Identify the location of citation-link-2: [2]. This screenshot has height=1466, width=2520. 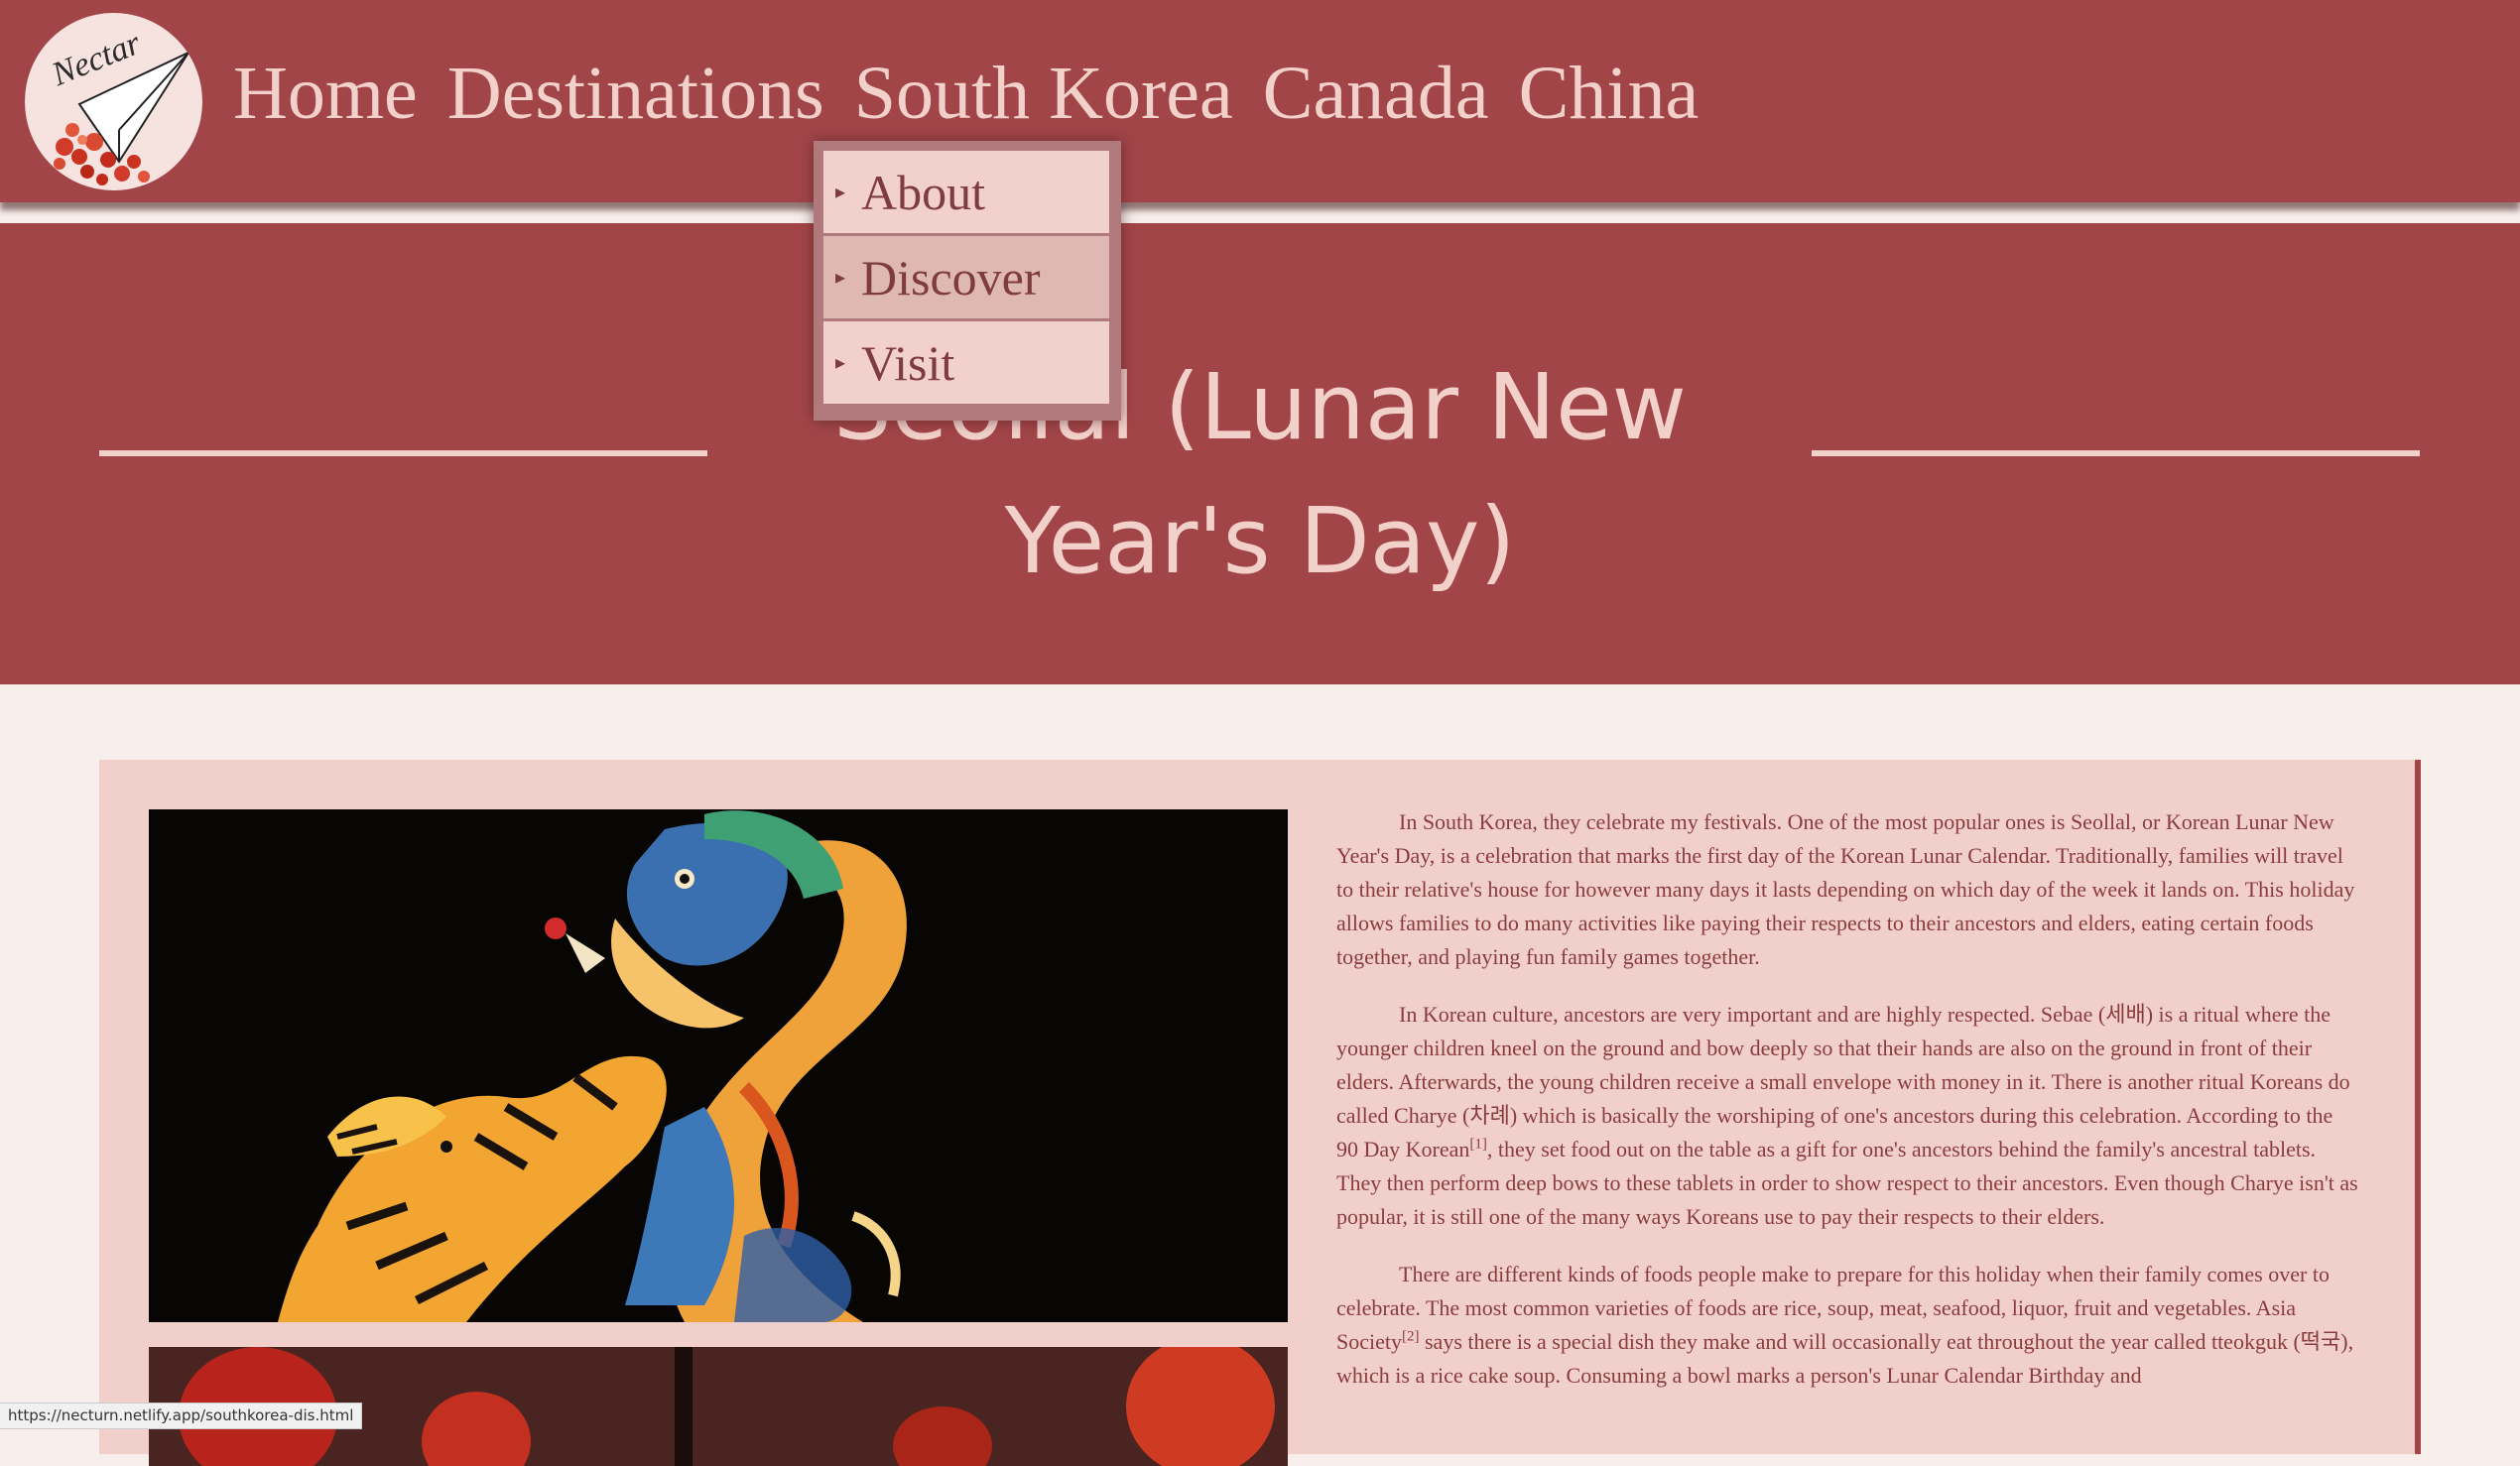
(1411, 1337).